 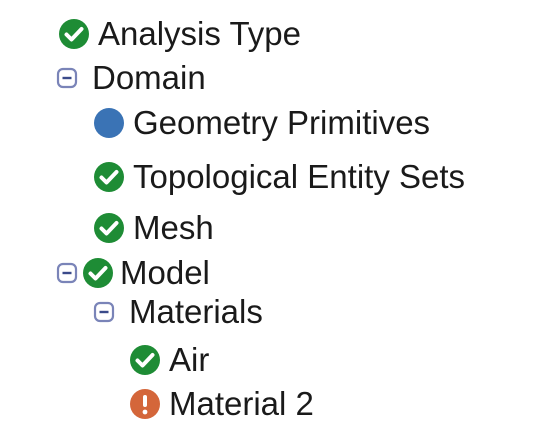 I want to click on tree-item-label: Domain, so click(x=149, y=77).